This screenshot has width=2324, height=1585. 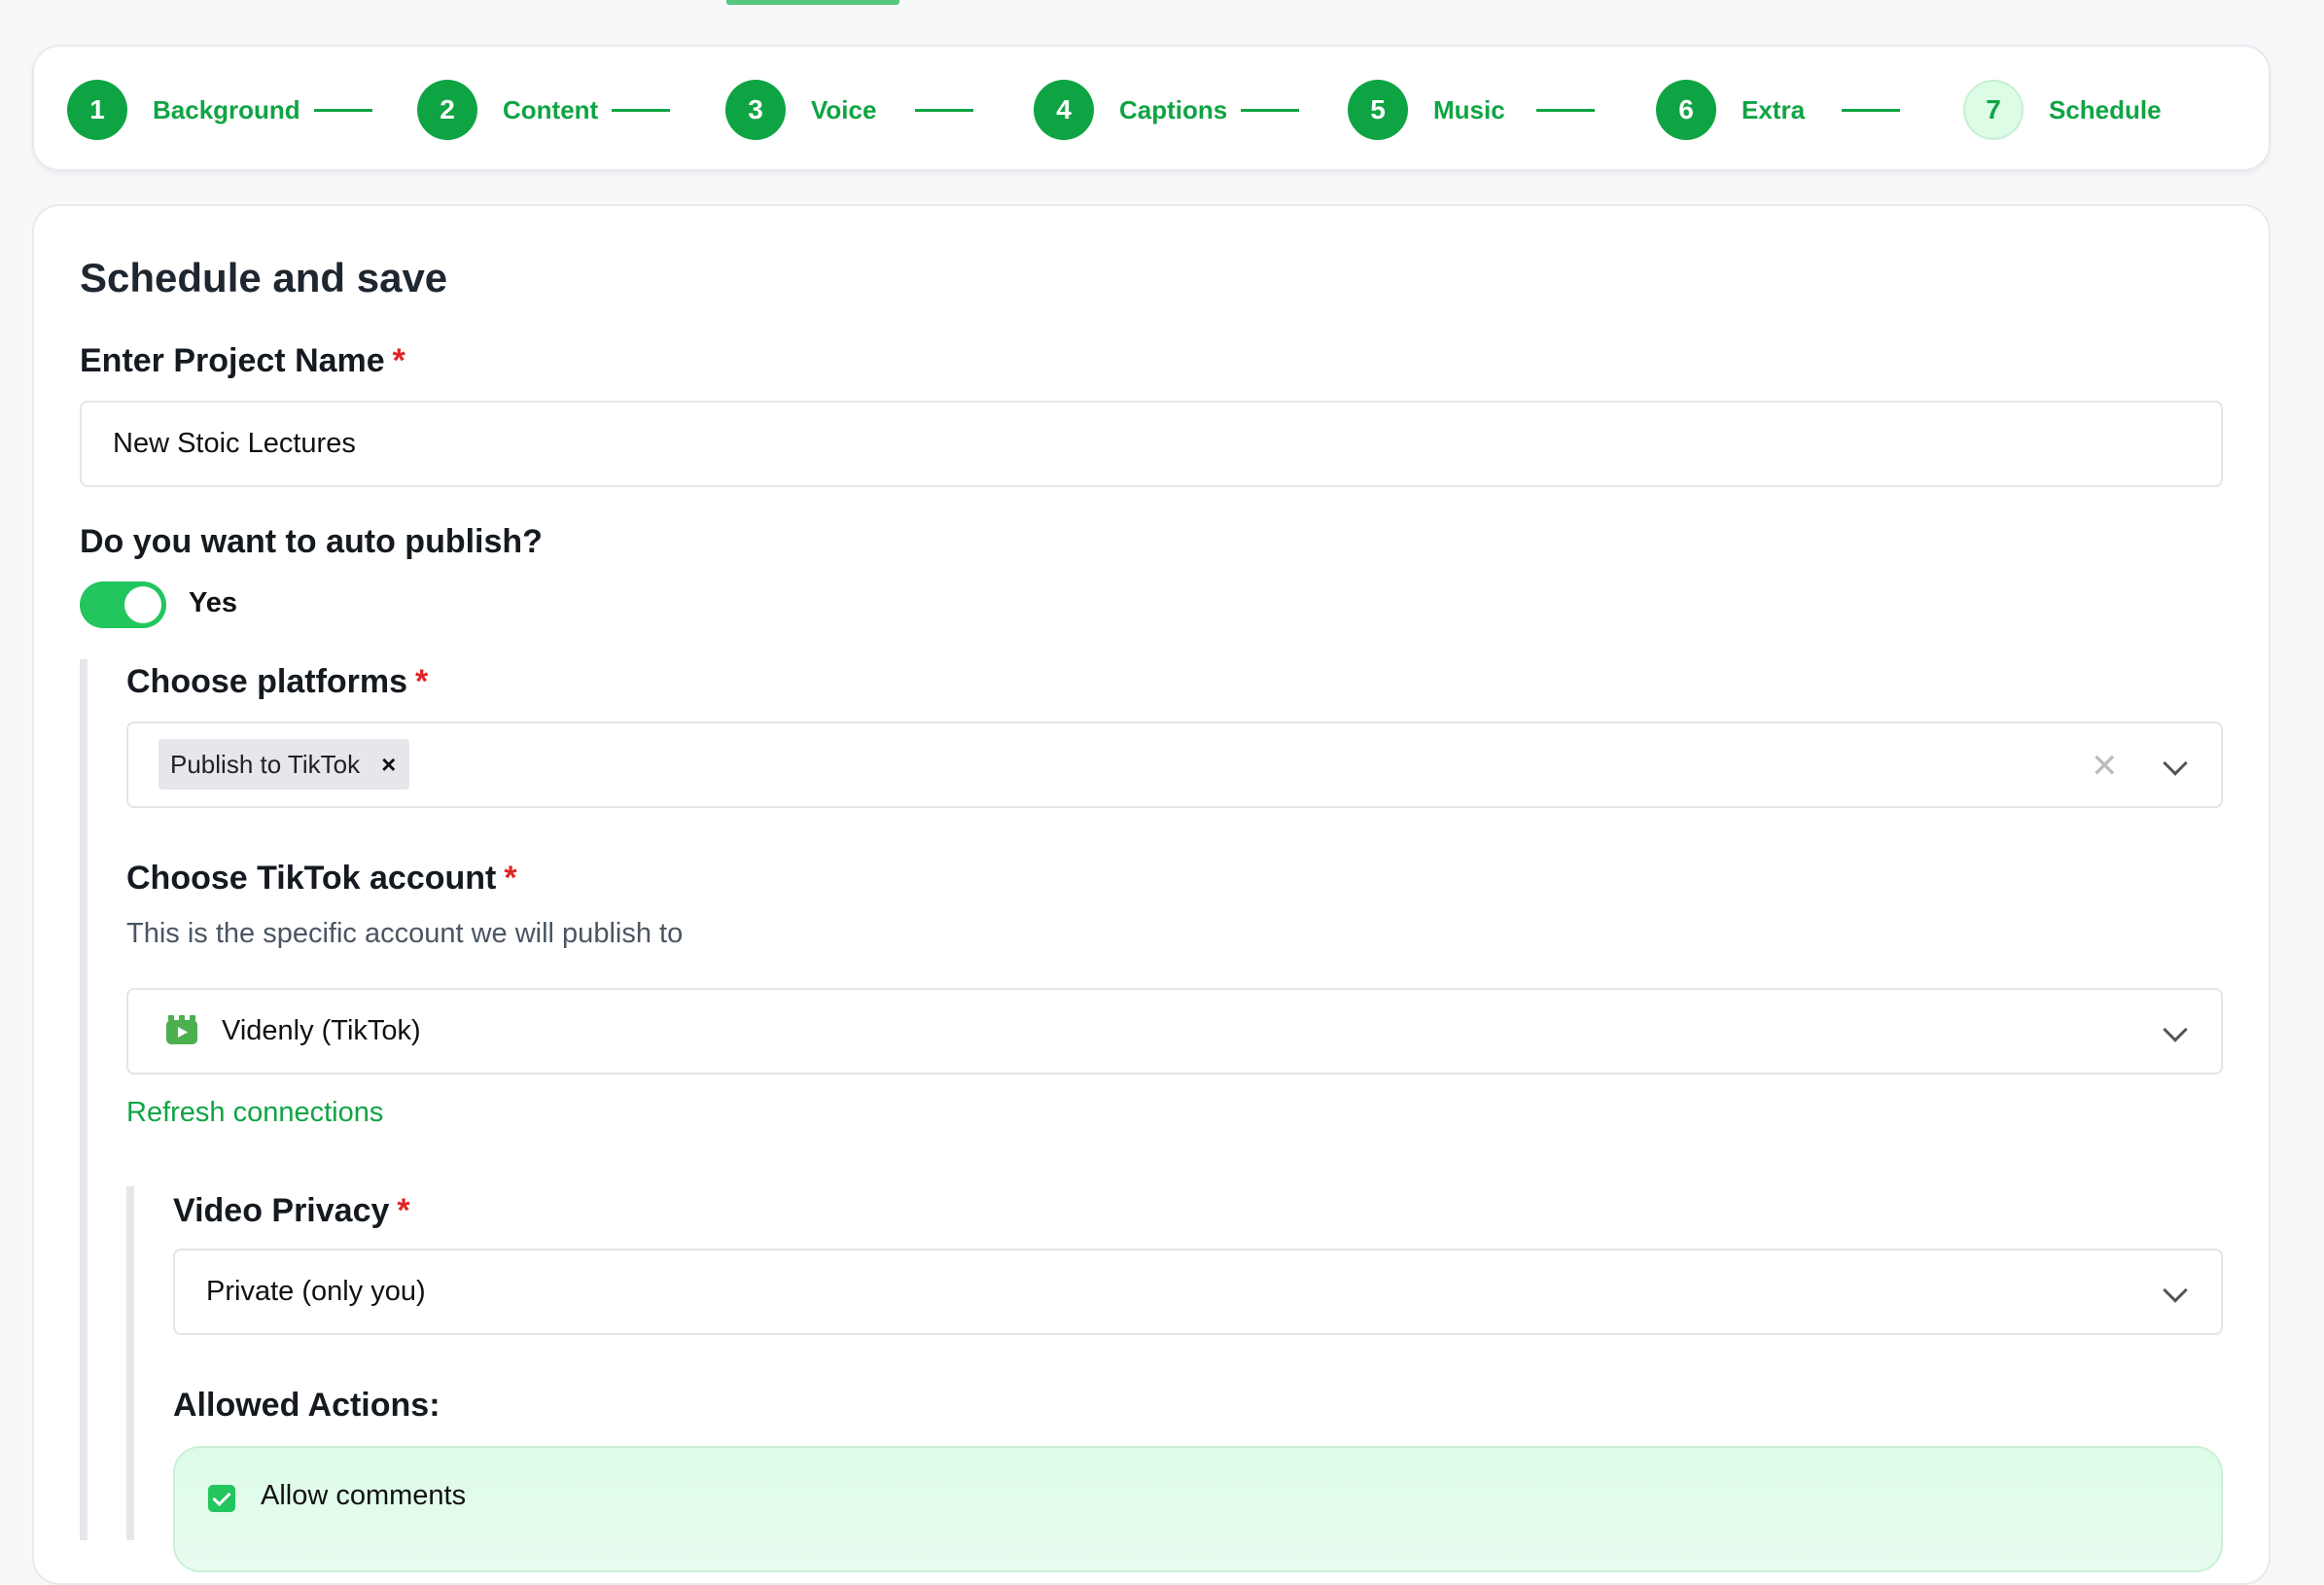 What do you see at coordinates (306, 1406) in the screenshot?
I see `allowed-actions-label: Allowed Actions:` at bounding box center [306, 1406].